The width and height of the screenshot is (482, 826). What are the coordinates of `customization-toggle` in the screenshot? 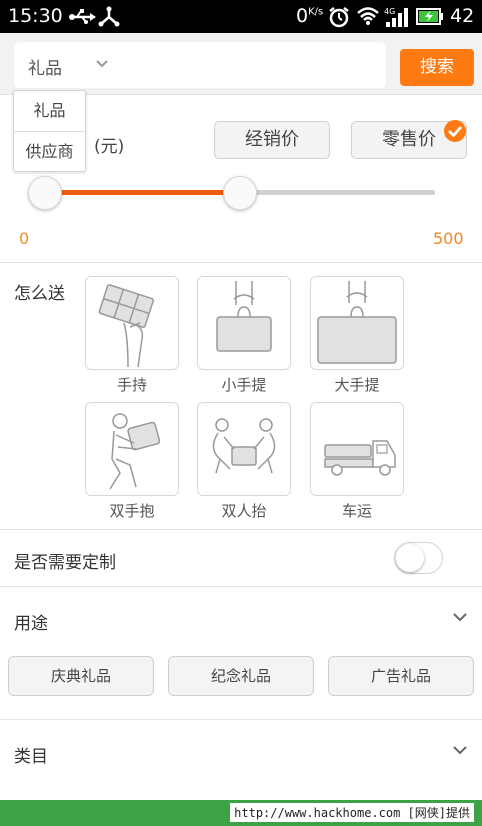 It's located at (418, 558).